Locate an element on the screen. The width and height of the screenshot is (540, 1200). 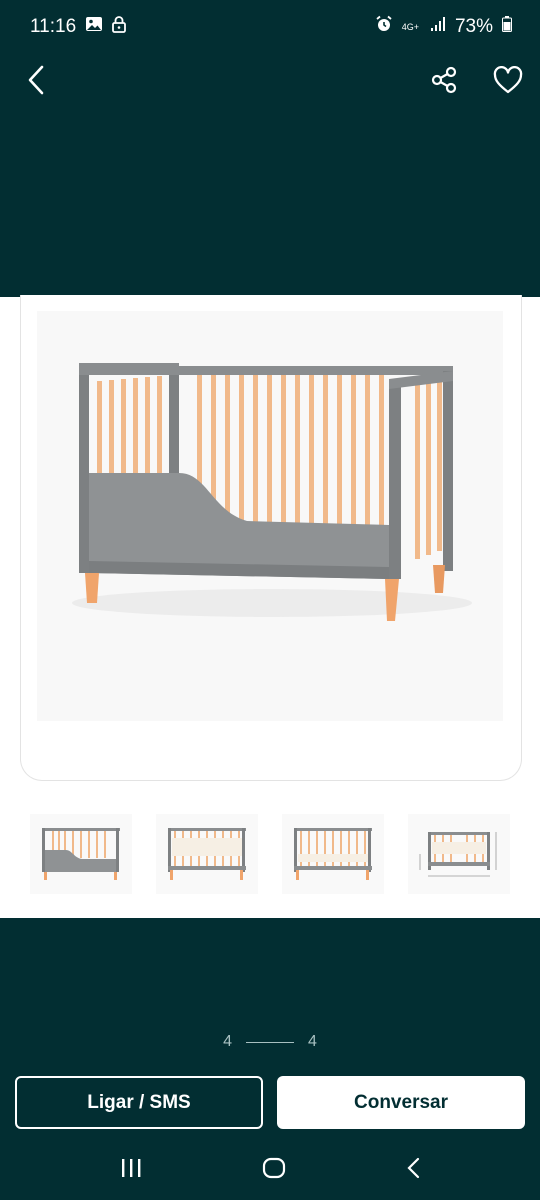
pager-current: 4 is located at coordinates (227, 1041).